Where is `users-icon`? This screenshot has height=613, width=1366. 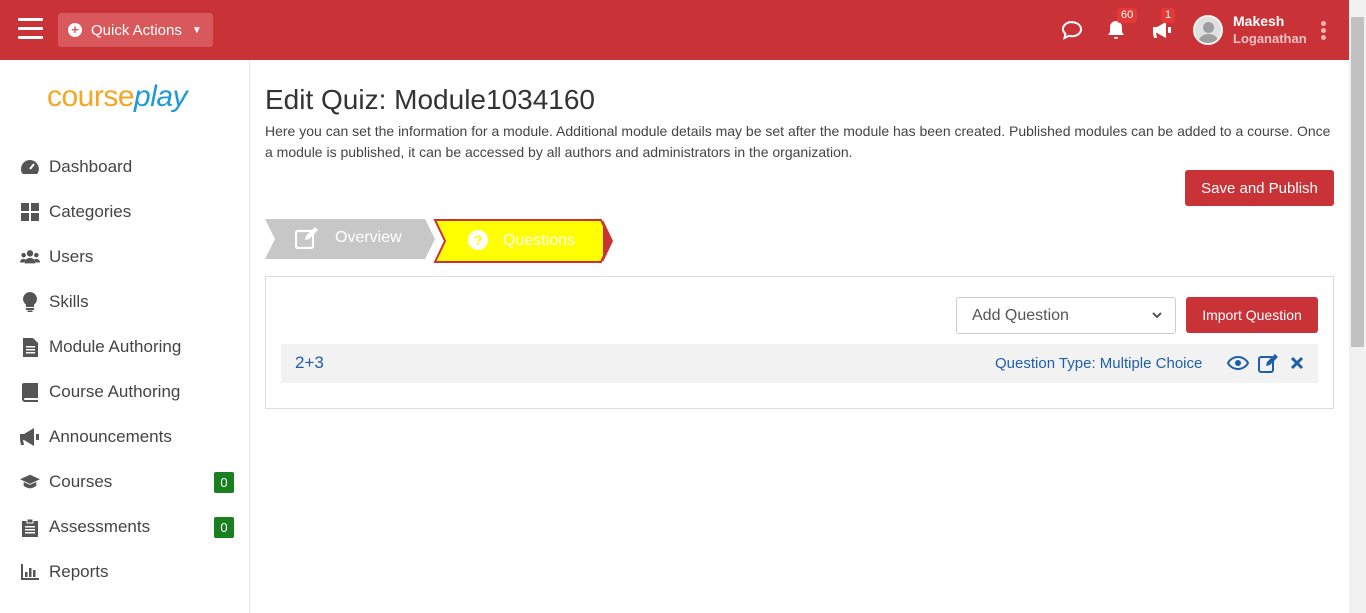 users-icon is located at coordinates (30, 257).